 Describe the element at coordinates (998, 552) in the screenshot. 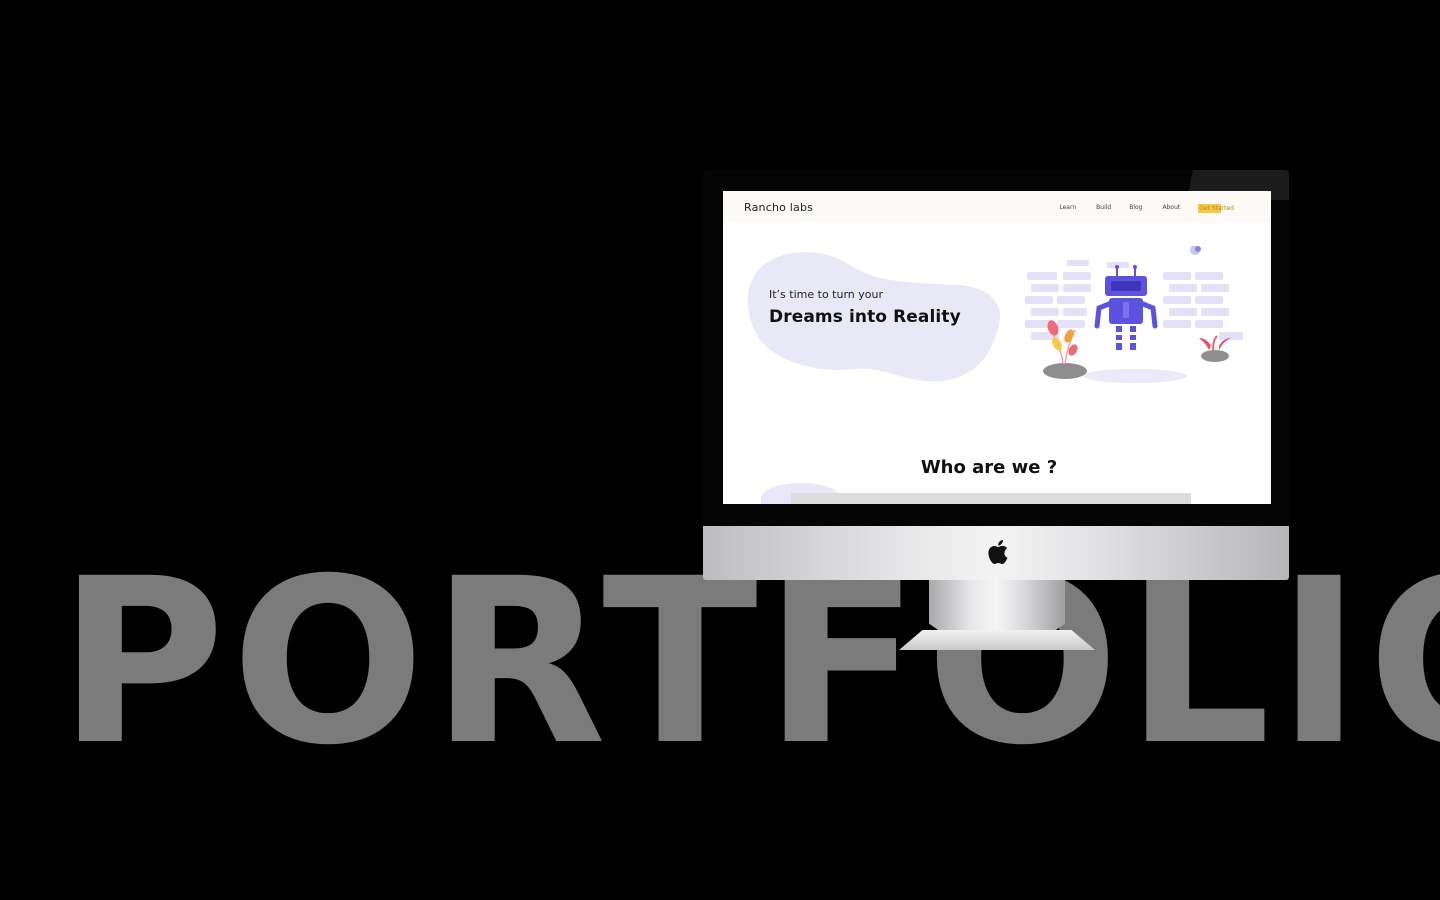

I see `apple-icon` at that location.